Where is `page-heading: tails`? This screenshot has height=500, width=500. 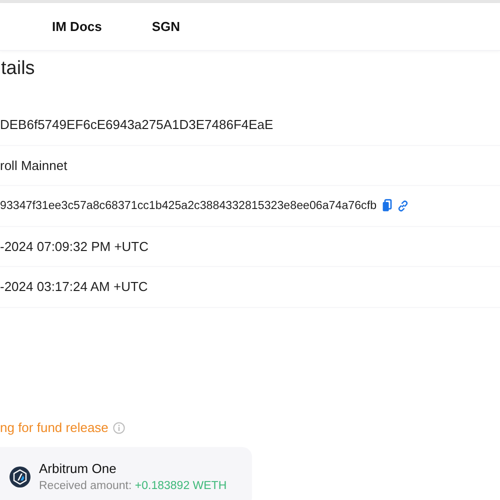 page-heading: tails is located at coordinates (18, 69).